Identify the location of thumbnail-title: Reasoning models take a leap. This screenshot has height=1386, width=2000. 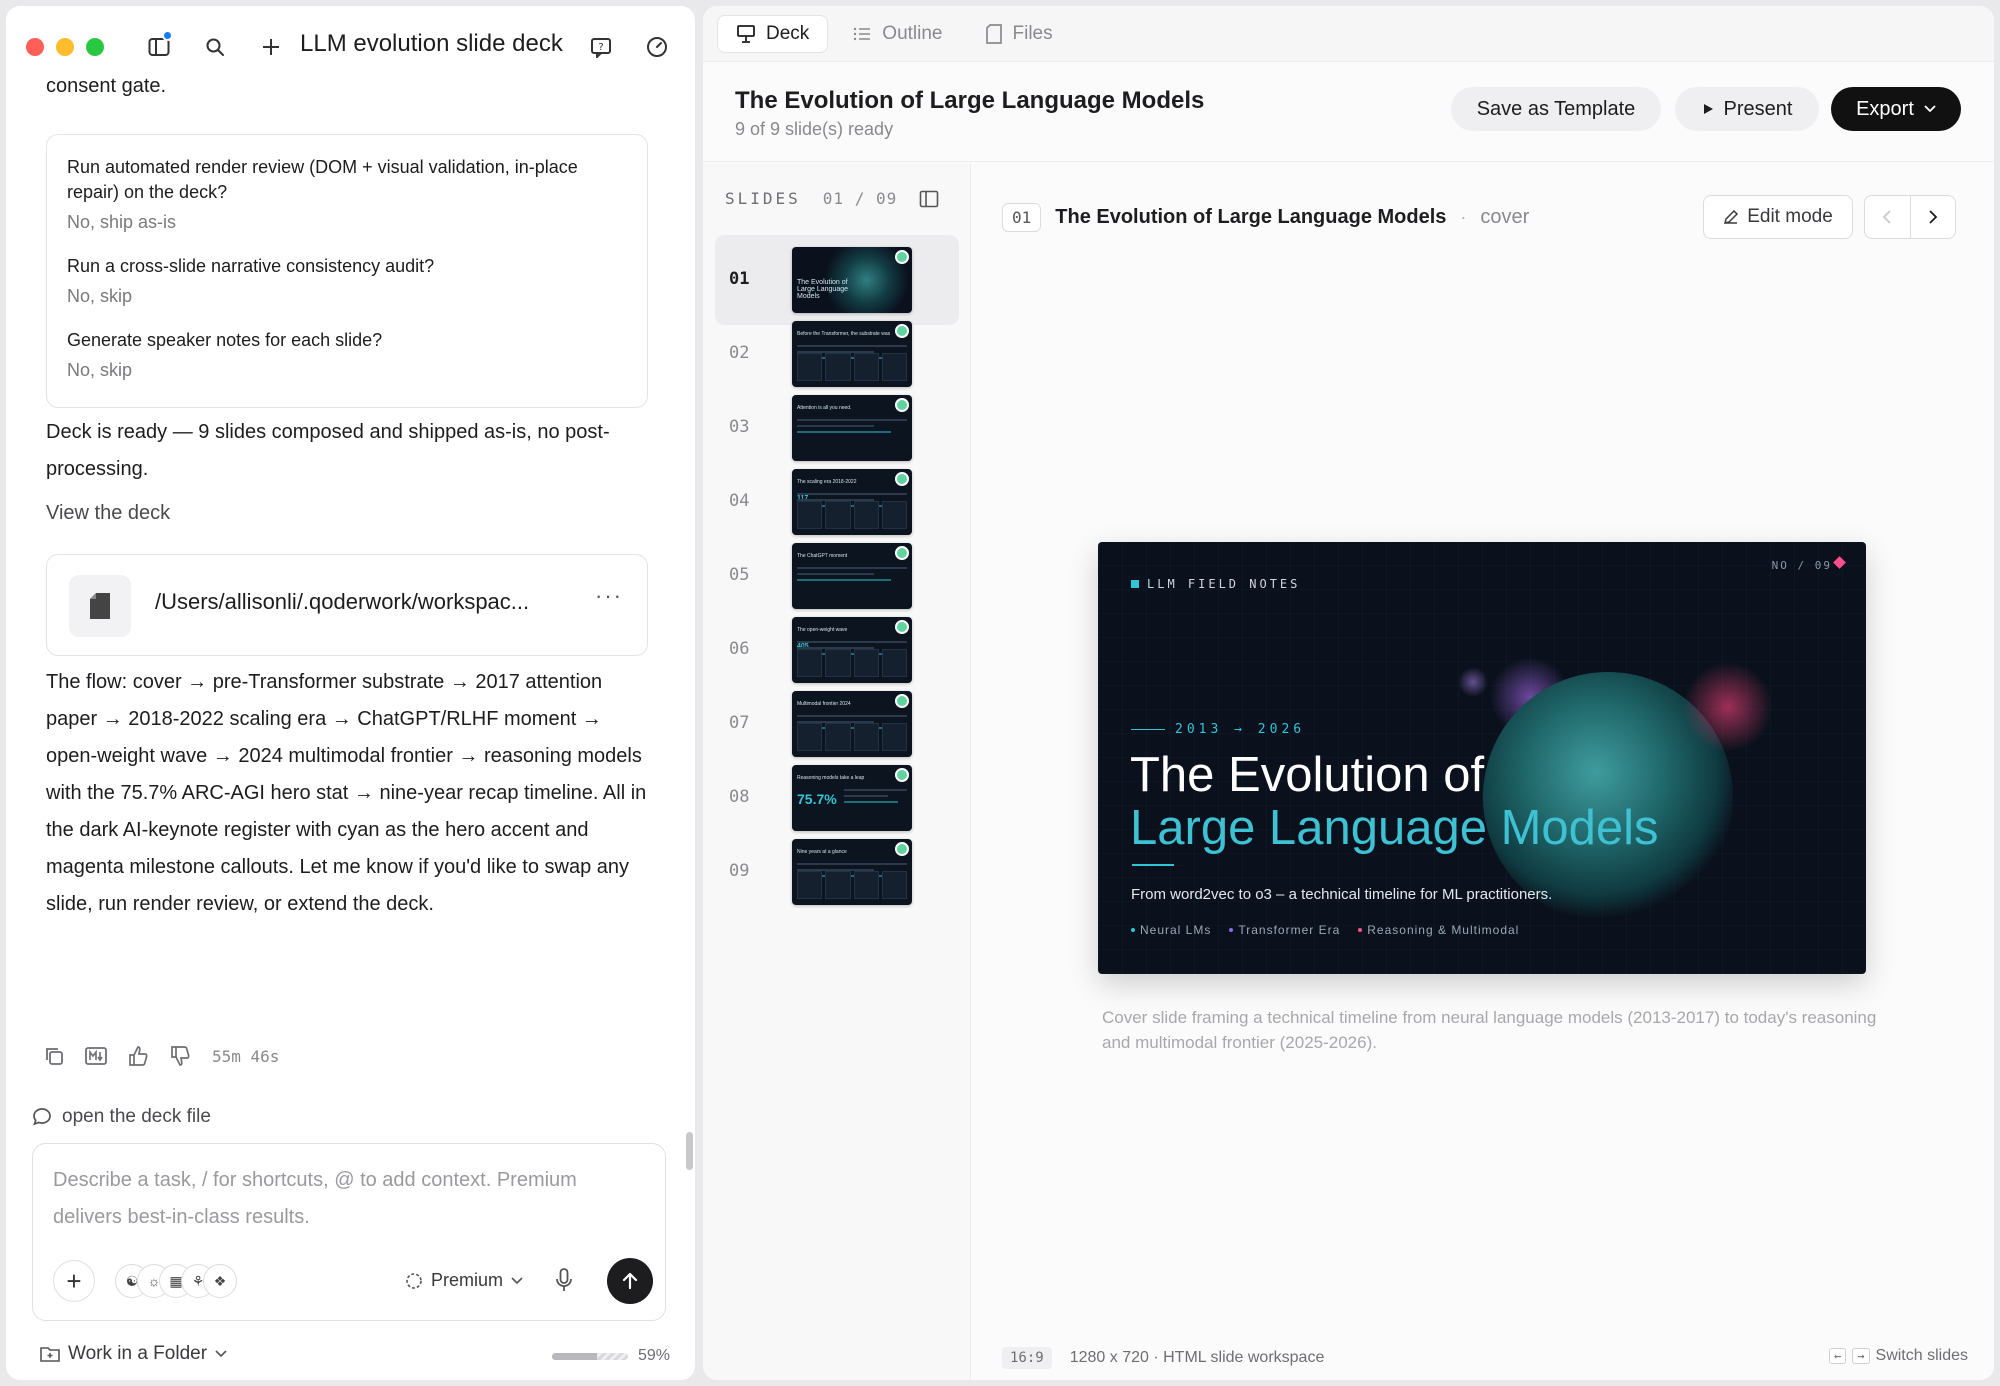
(831, 778).